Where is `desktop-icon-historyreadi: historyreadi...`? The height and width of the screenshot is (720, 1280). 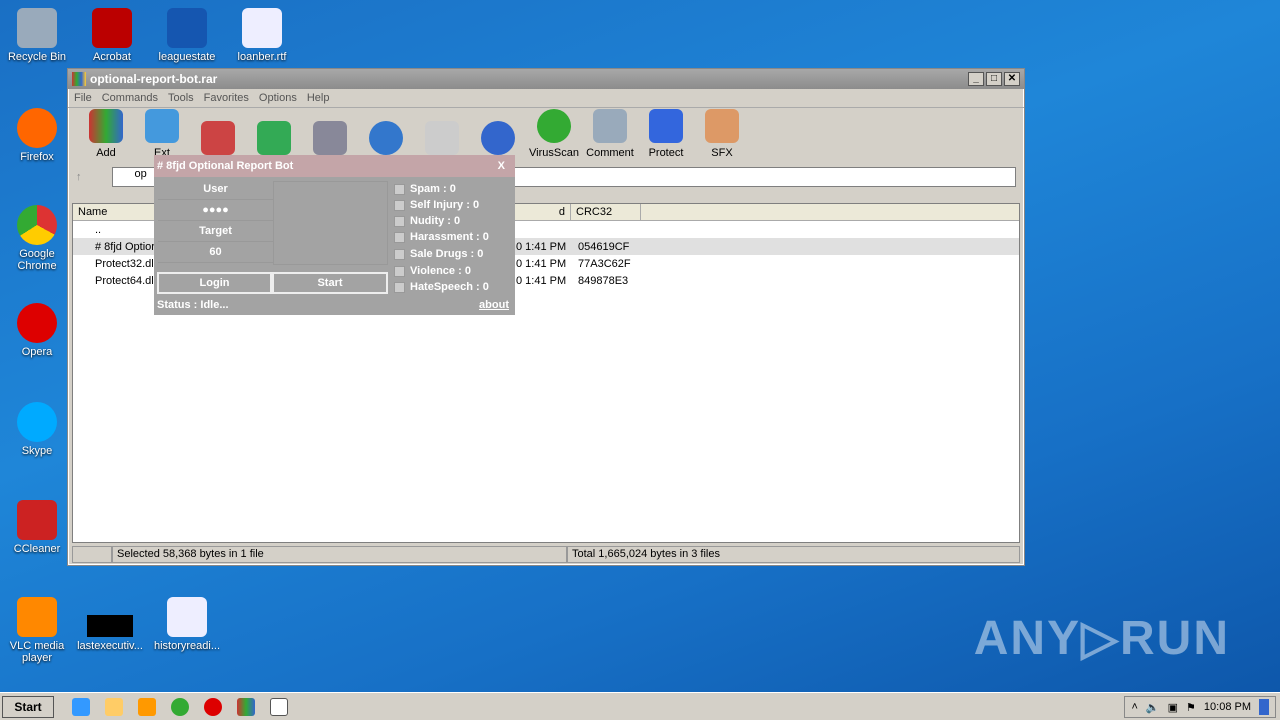 desktop-icon-historyreadi: historyreadi... is located at coordinates (187, 624).